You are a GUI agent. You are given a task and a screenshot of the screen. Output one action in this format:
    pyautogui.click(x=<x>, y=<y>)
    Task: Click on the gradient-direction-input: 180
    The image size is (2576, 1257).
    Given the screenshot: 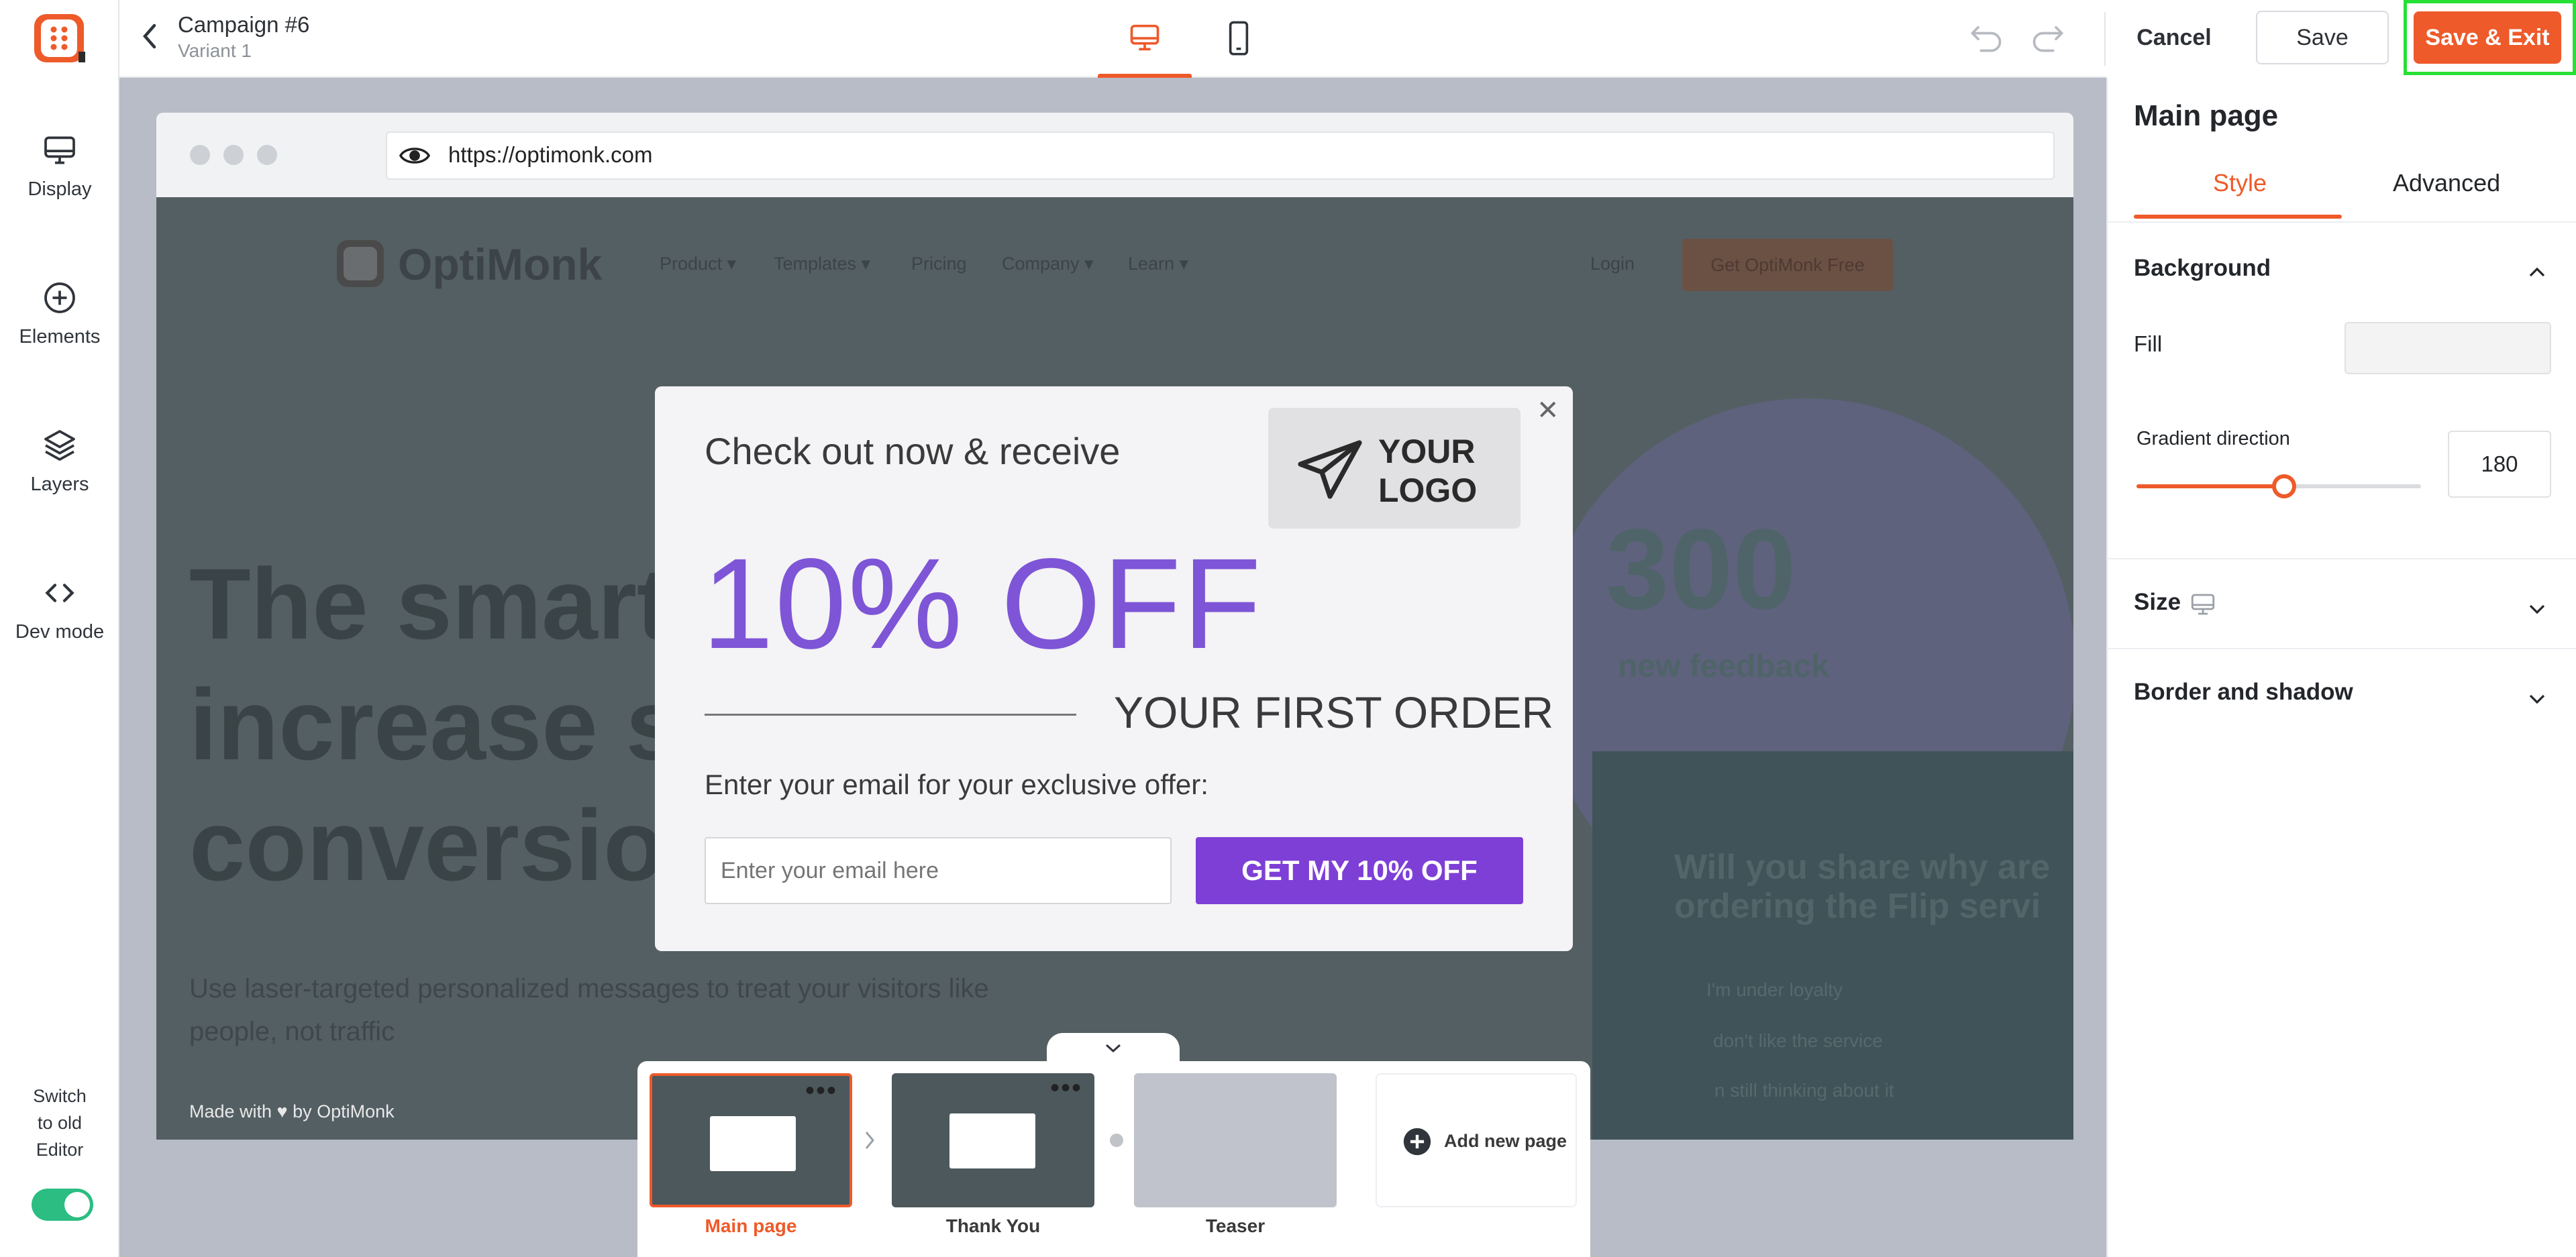 What is the action you would take?
    pyautogui.click(x=2499, y=465)
    